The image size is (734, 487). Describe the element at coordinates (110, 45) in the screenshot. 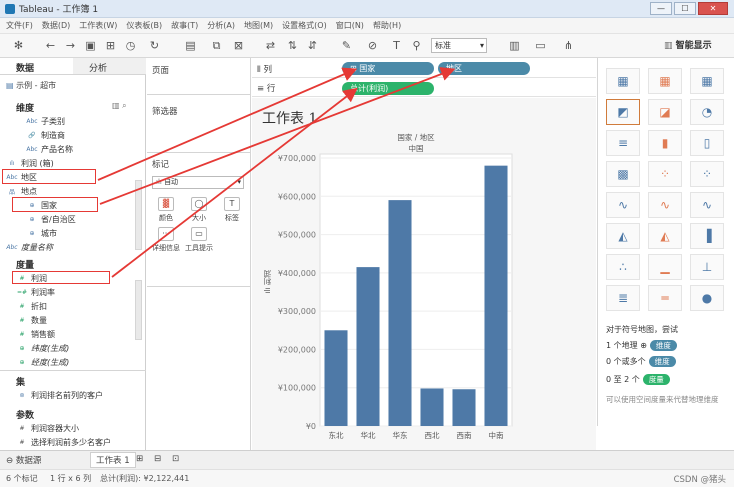

I see `new-datasource-icon: ⊞` at that location.